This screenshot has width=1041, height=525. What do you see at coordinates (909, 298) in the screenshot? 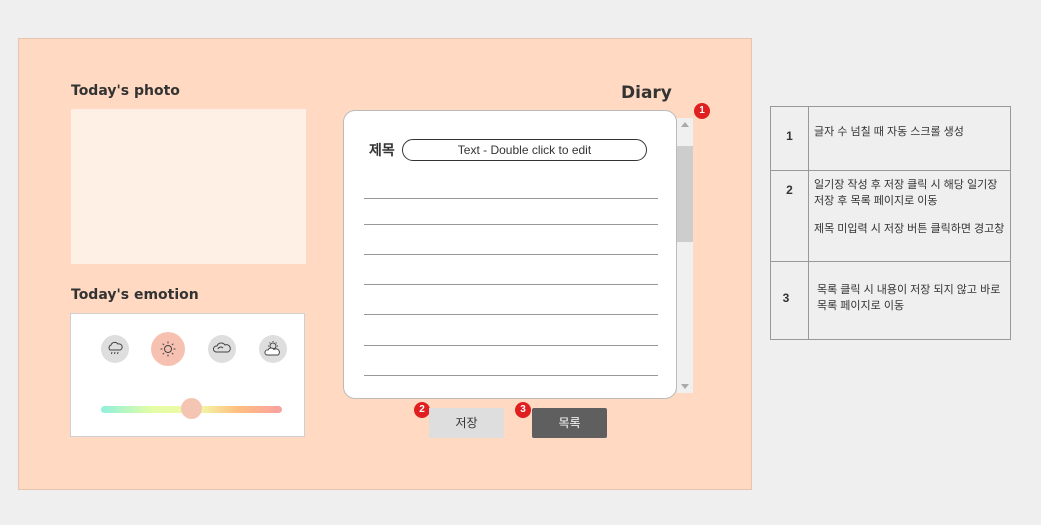
I see `spec-row-text: 목록 클릭 시 내용이 저장 되지 않고 바로 목록 페이지로 이동` at bounding box center [909, 298].